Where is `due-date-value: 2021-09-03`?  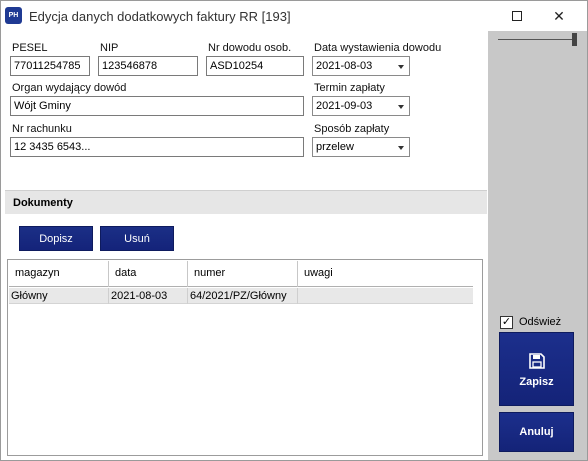 due-date-value: 2021-09-03 is located at coordinates (344, 106).